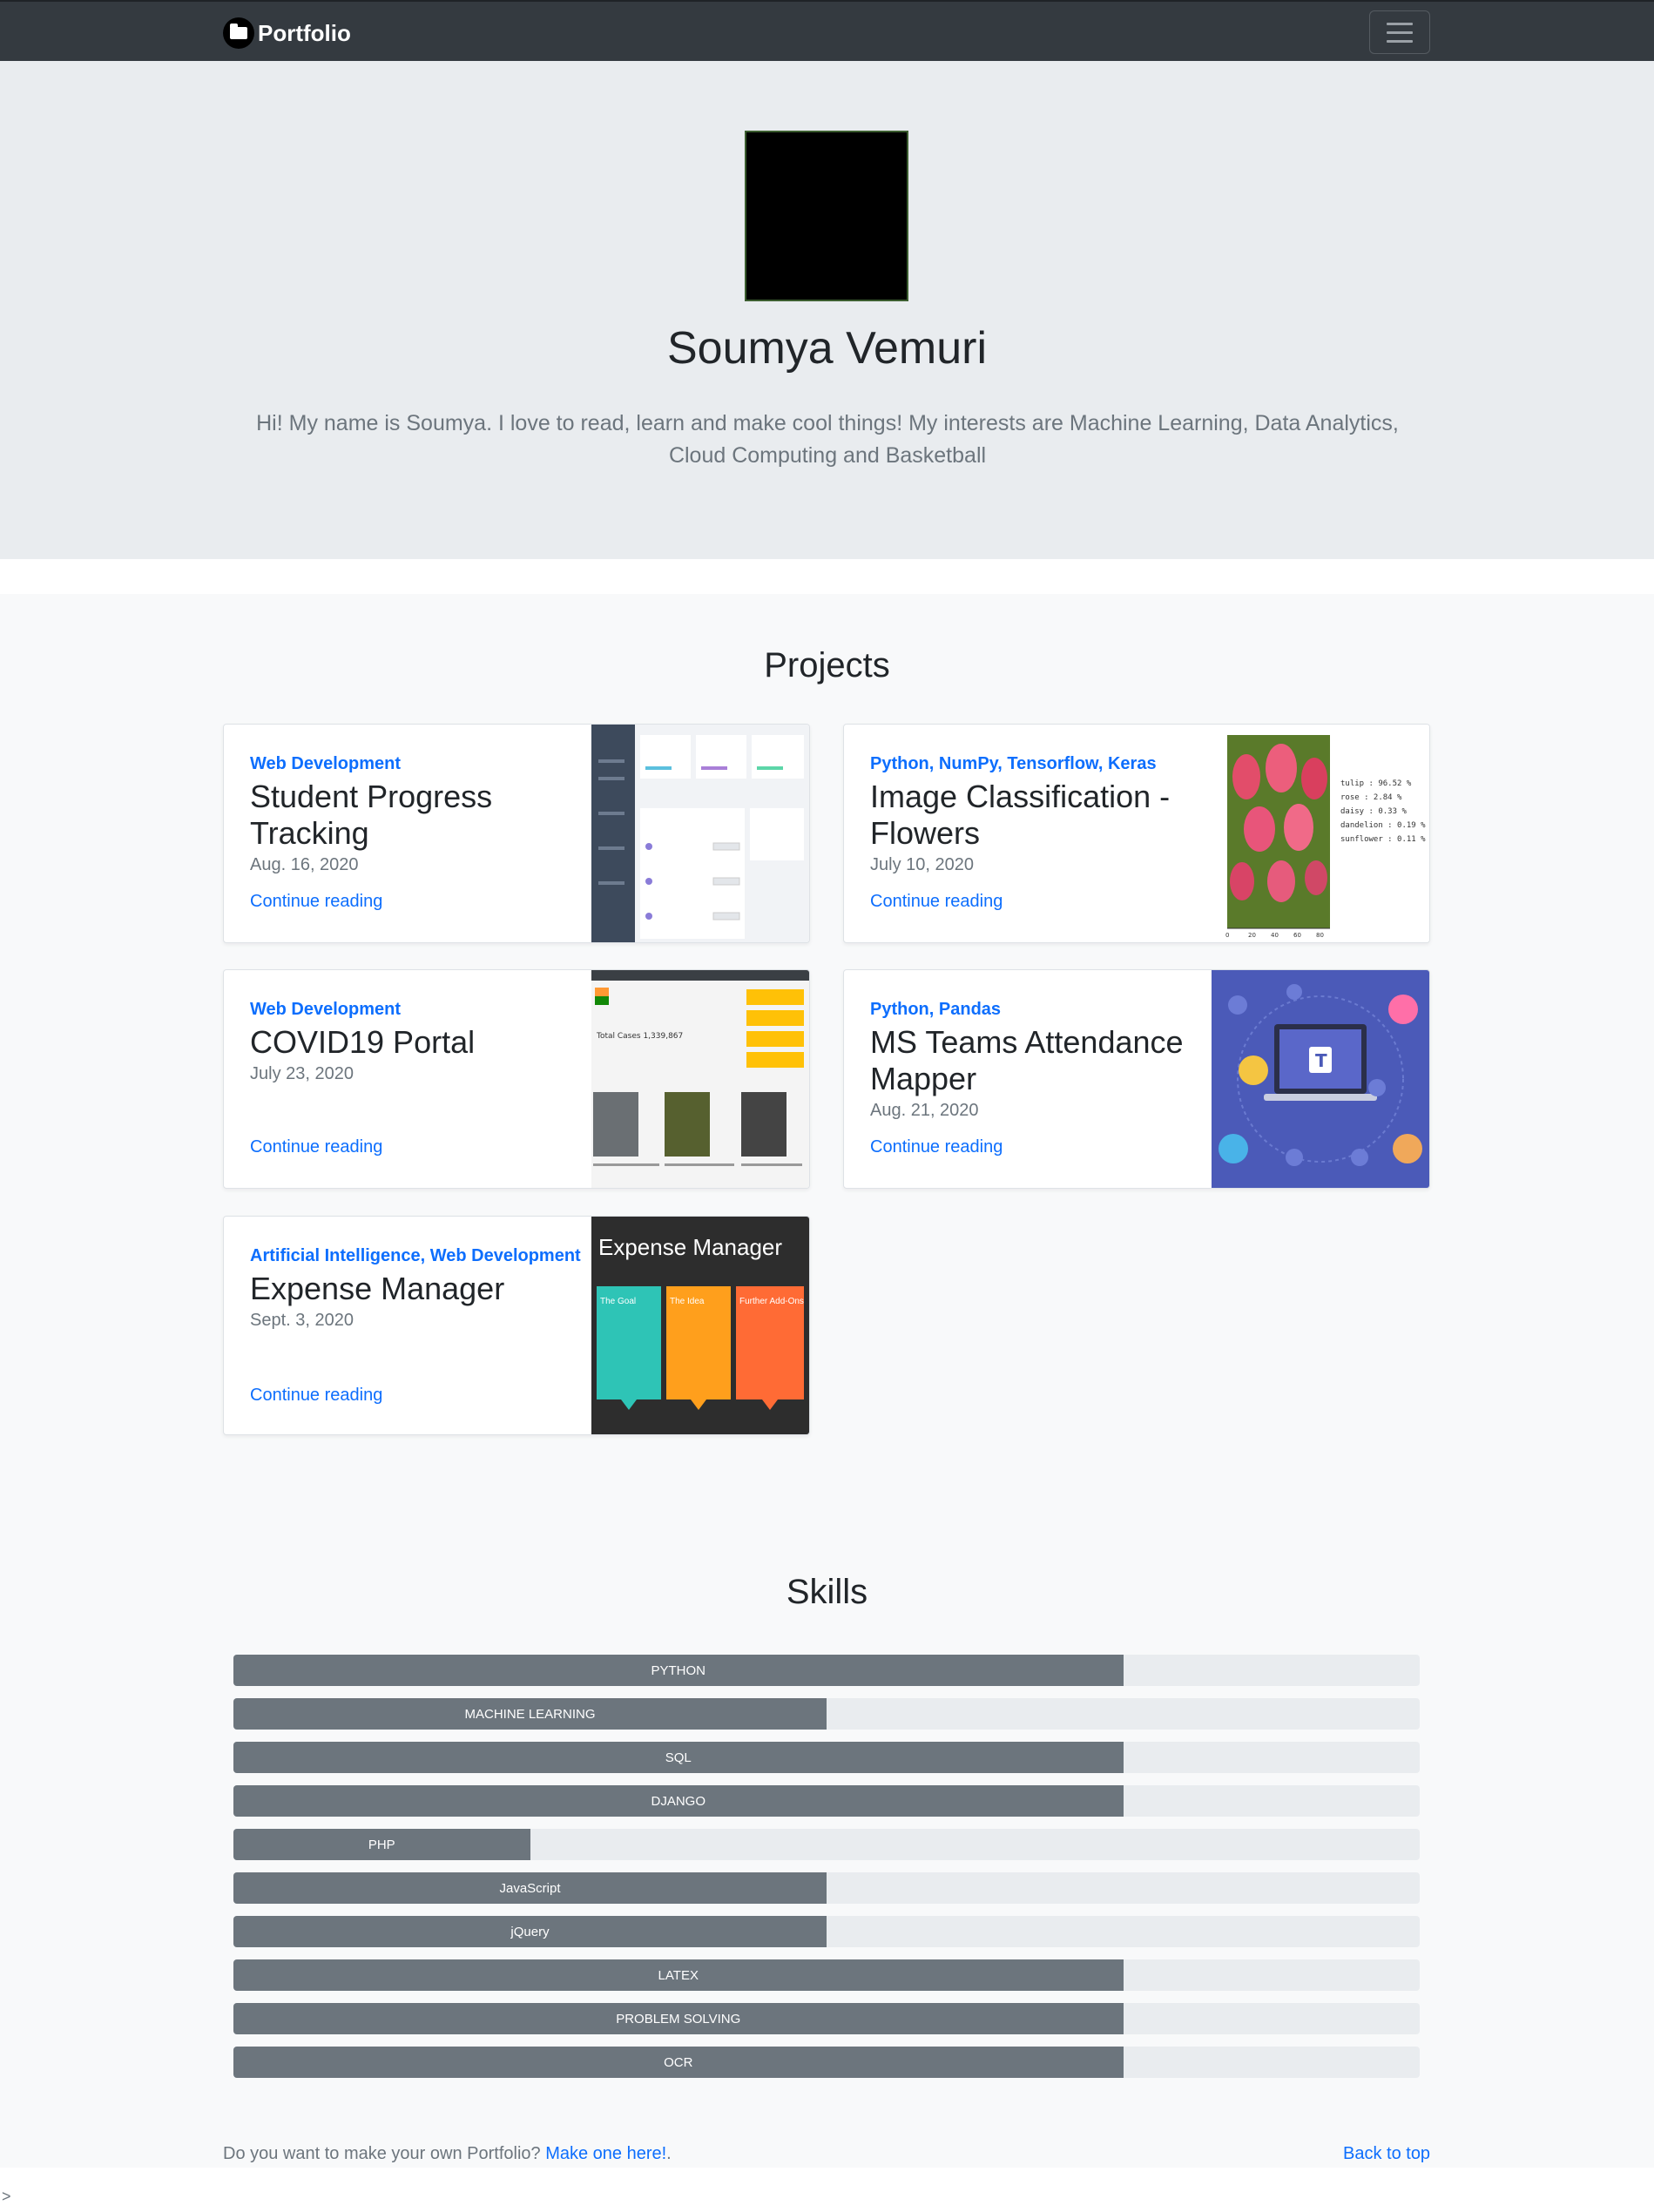  What do you see at coordinates (1371, 798) in the screenshot?
I see `prediction-text: rose : 2.84 %` at bounding box center [1371, 798].